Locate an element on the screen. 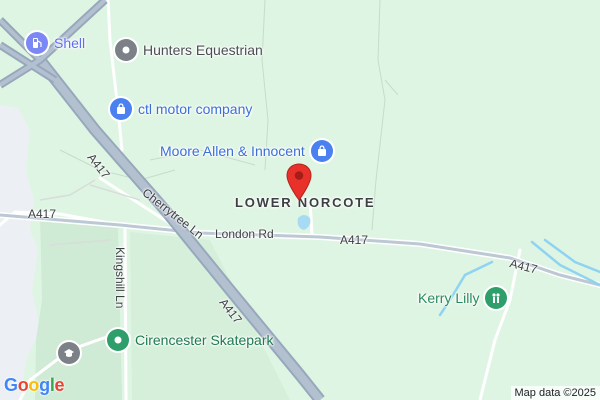 The image size is (600, 400). school-icon is located at coordinates (69, 353).